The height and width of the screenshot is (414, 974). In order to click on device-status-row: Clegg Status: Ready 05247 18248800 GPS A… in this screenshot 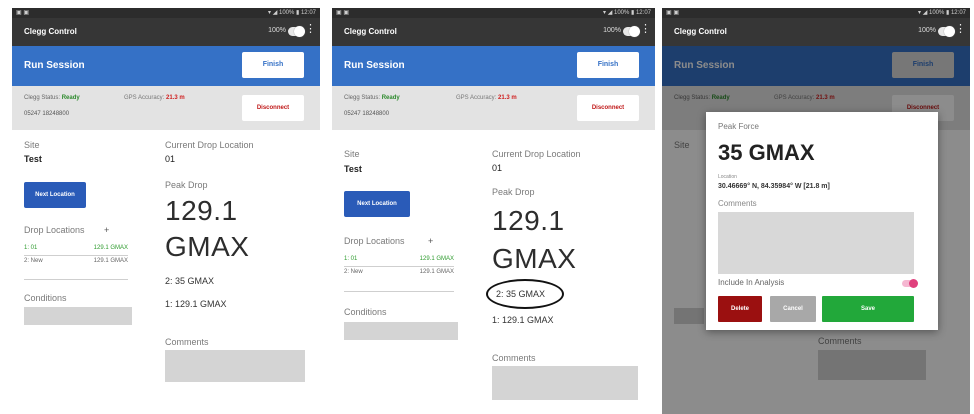, I will do `click(166, 108)`.